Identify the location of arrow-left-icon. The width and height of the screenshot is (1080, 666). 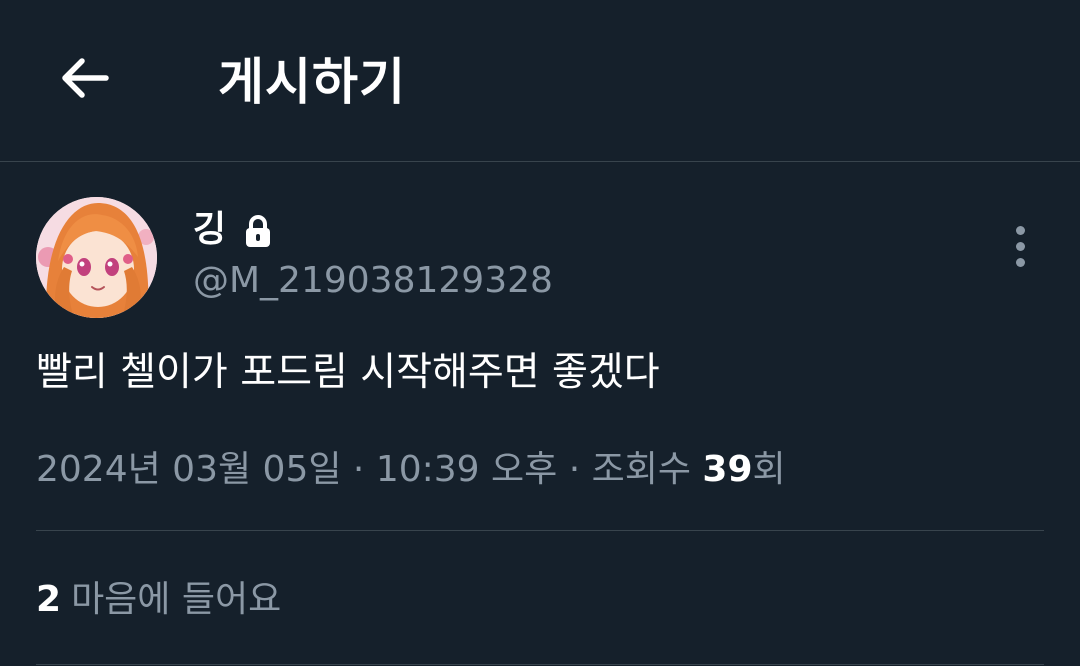
(85, 78).